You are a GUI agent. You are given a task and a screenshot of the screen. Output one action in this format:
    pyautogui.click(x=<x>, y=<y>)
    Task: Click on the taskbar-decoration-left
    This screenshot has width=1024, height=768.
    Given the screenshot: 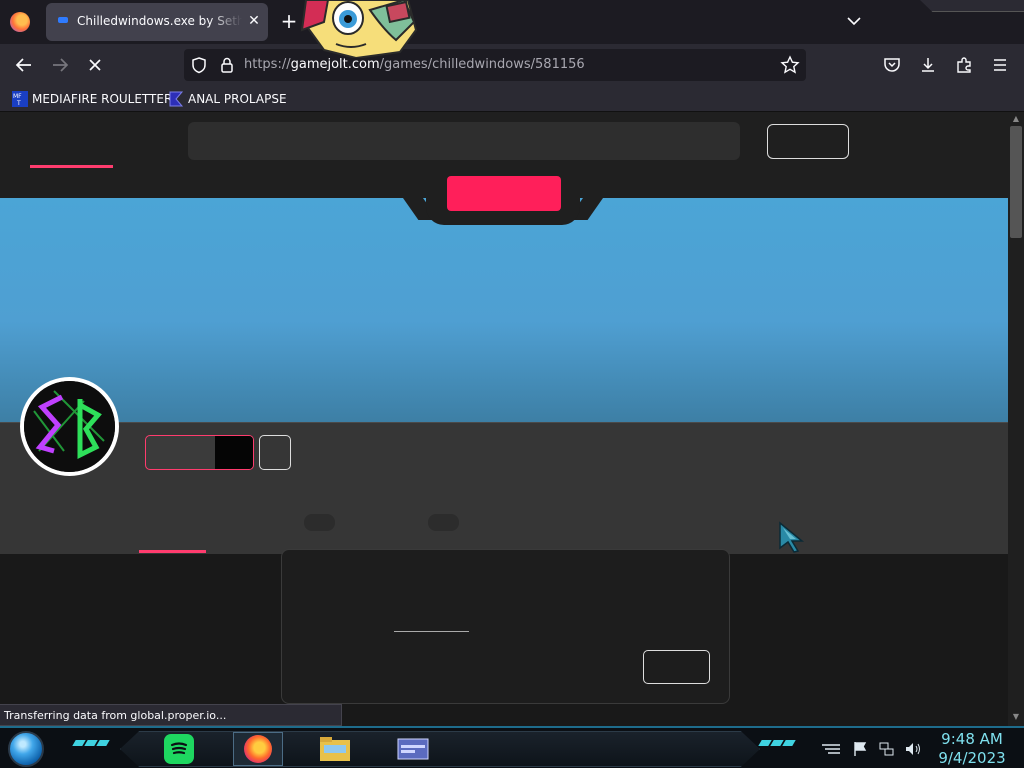 What is the action you would take?
    pyautogui.click(x=91, y=743)
    